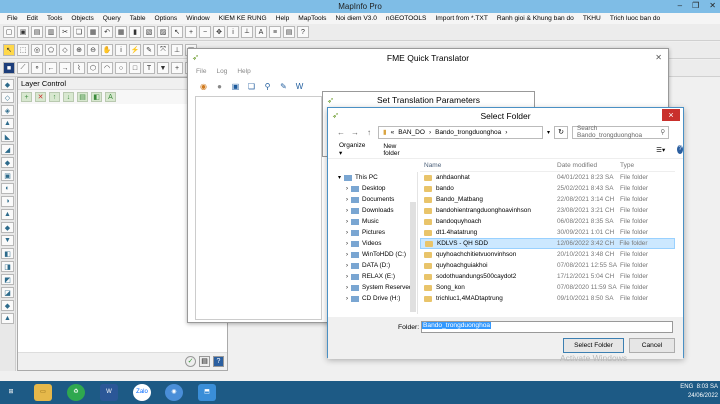 The height and width of the screenshot is (404, 720). Describe the element at coordinates (7, 305) in the screenshot. I see `tool-icon-18: ◆` at that location.